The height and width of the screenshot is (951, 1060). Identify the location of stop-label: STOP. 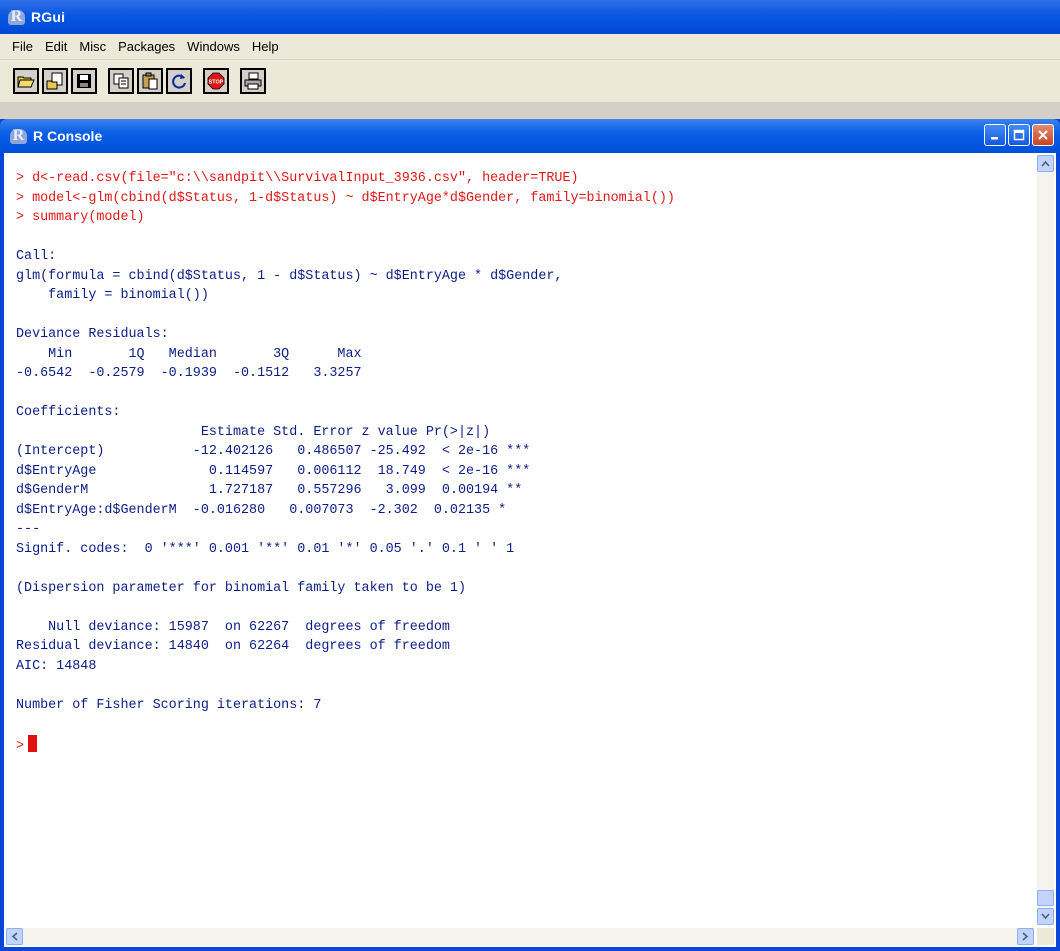
(216, 83).